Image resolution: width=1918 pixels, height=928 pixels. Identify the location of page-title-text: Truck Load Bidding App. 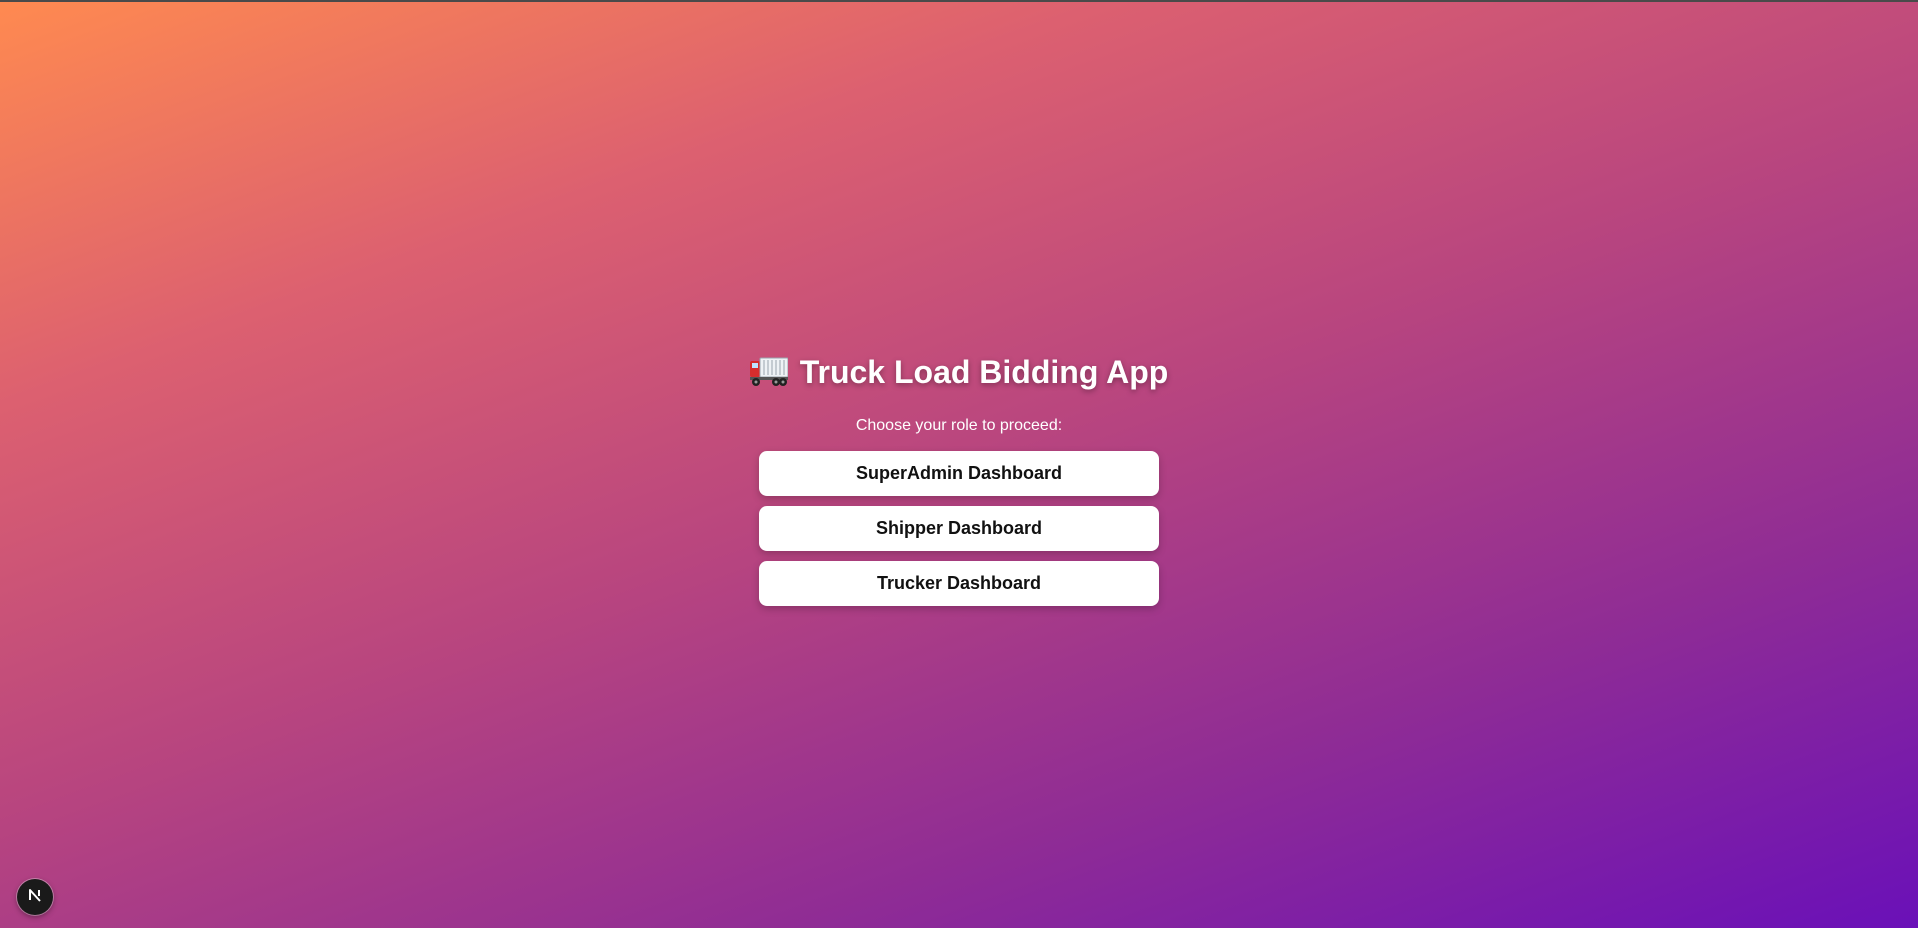
(984, 371).